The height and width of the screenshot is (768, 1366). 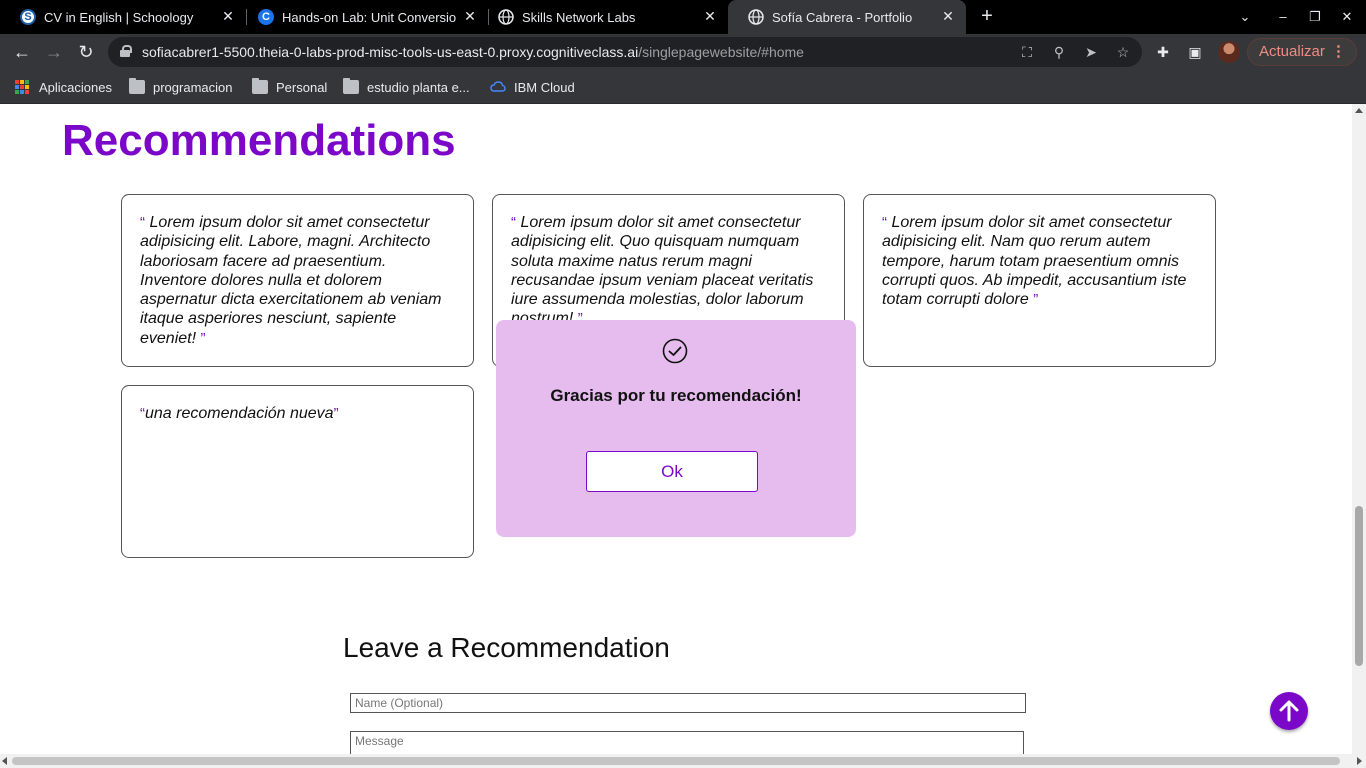 I want to click on tab-skills-network: Skills Network Labs ✕, so click(x=603, y=17).